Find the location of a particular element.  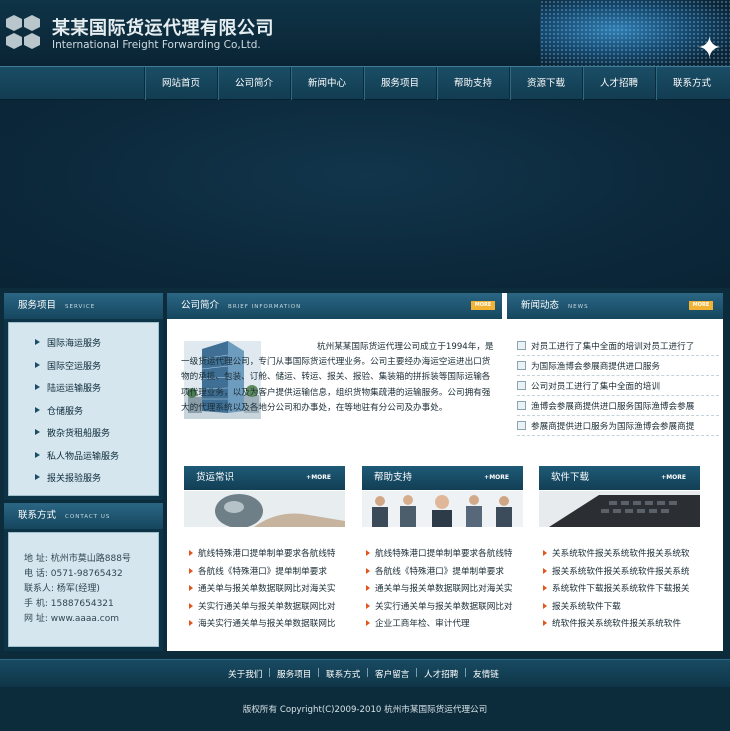

nav-about: 公司简介 is located at coordinates (253, 83).